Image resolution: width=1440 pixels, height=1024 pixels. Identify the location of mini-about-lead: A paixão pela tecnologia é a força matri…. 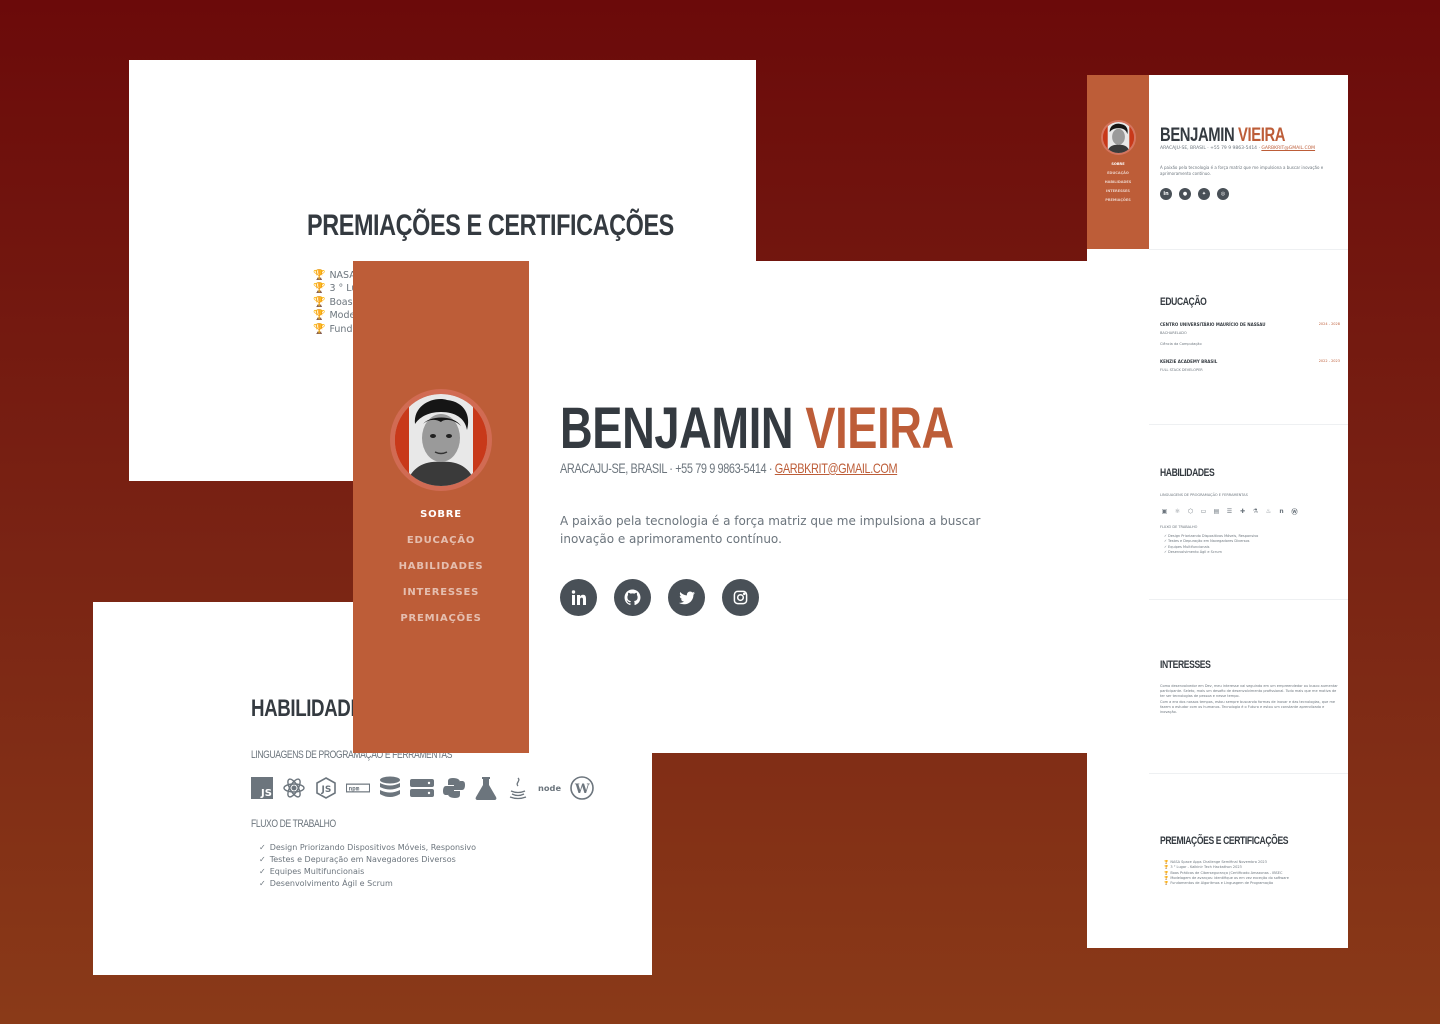
(1242, 170).